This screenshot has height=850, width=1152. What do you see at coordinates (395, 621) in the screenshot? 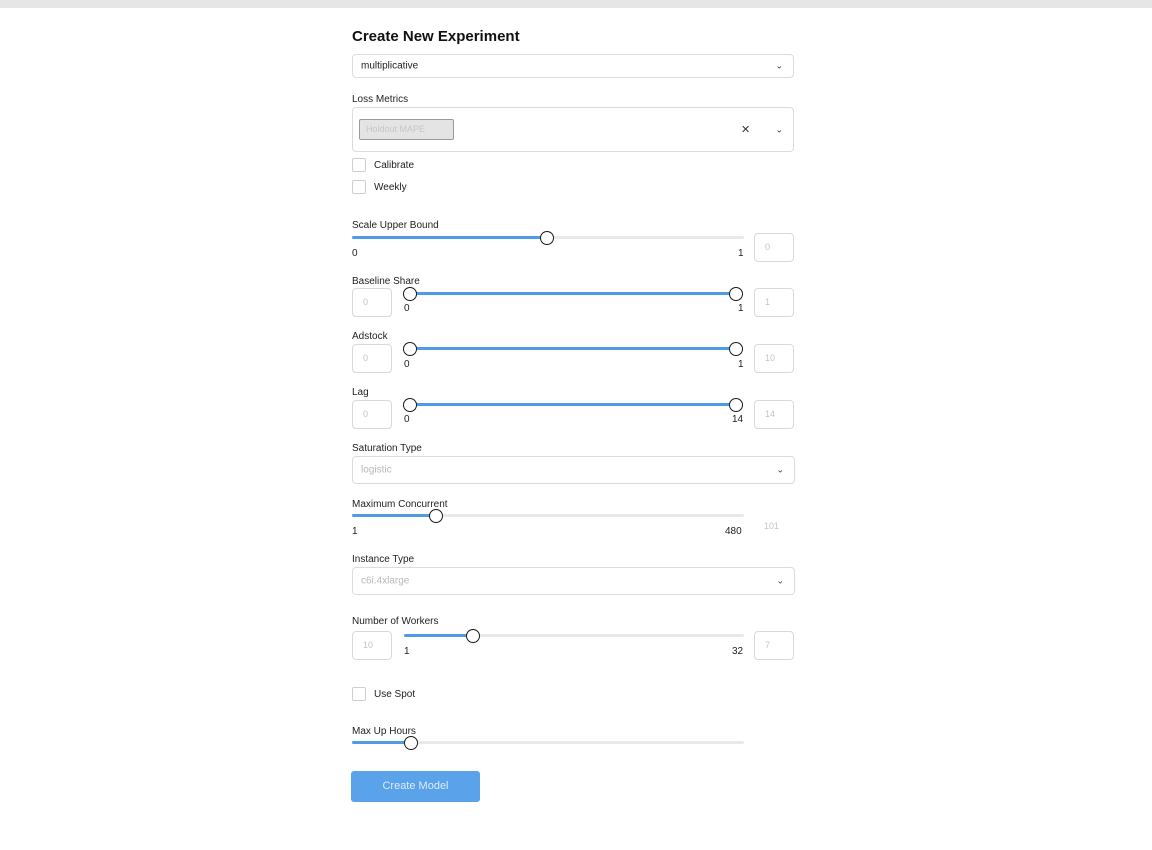
I see `number-of-workers-label: Number of Workers` at bounding box center [395, 621].